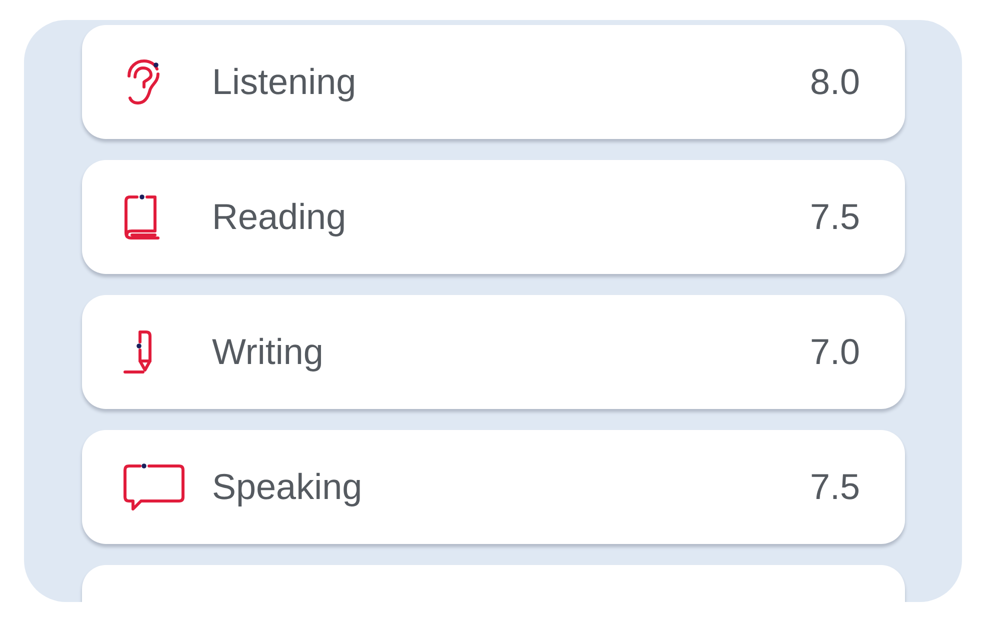 This screenshot has width=997, height=627. I want to click on skill-label: Listening, so click(285, 82).